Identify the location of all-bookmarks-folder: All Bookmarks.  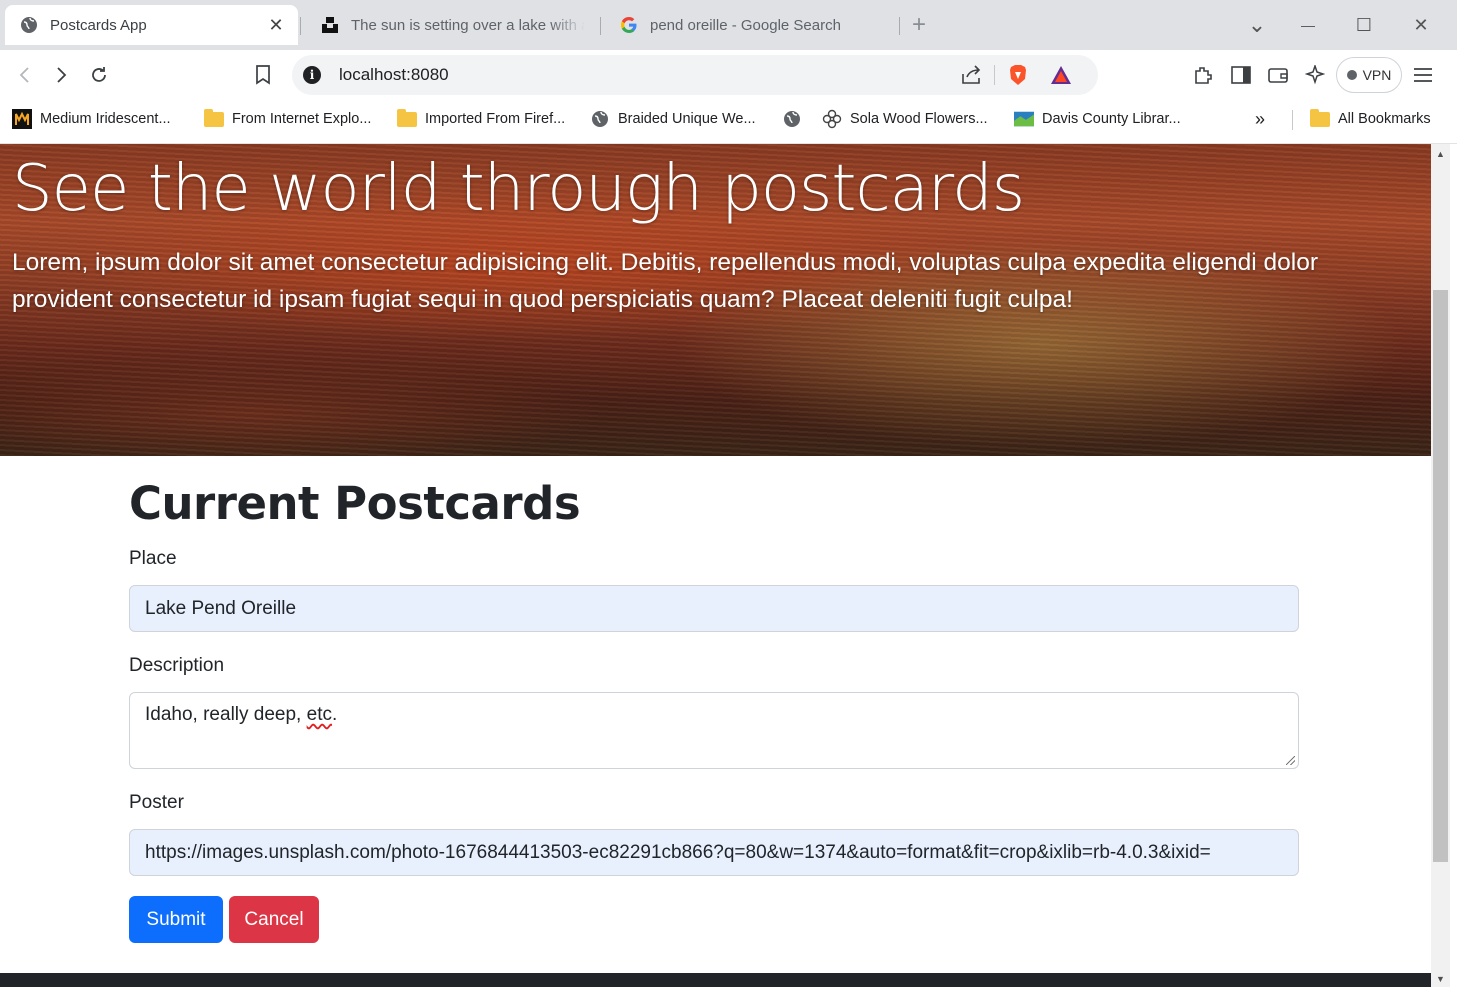
(1370, 119).